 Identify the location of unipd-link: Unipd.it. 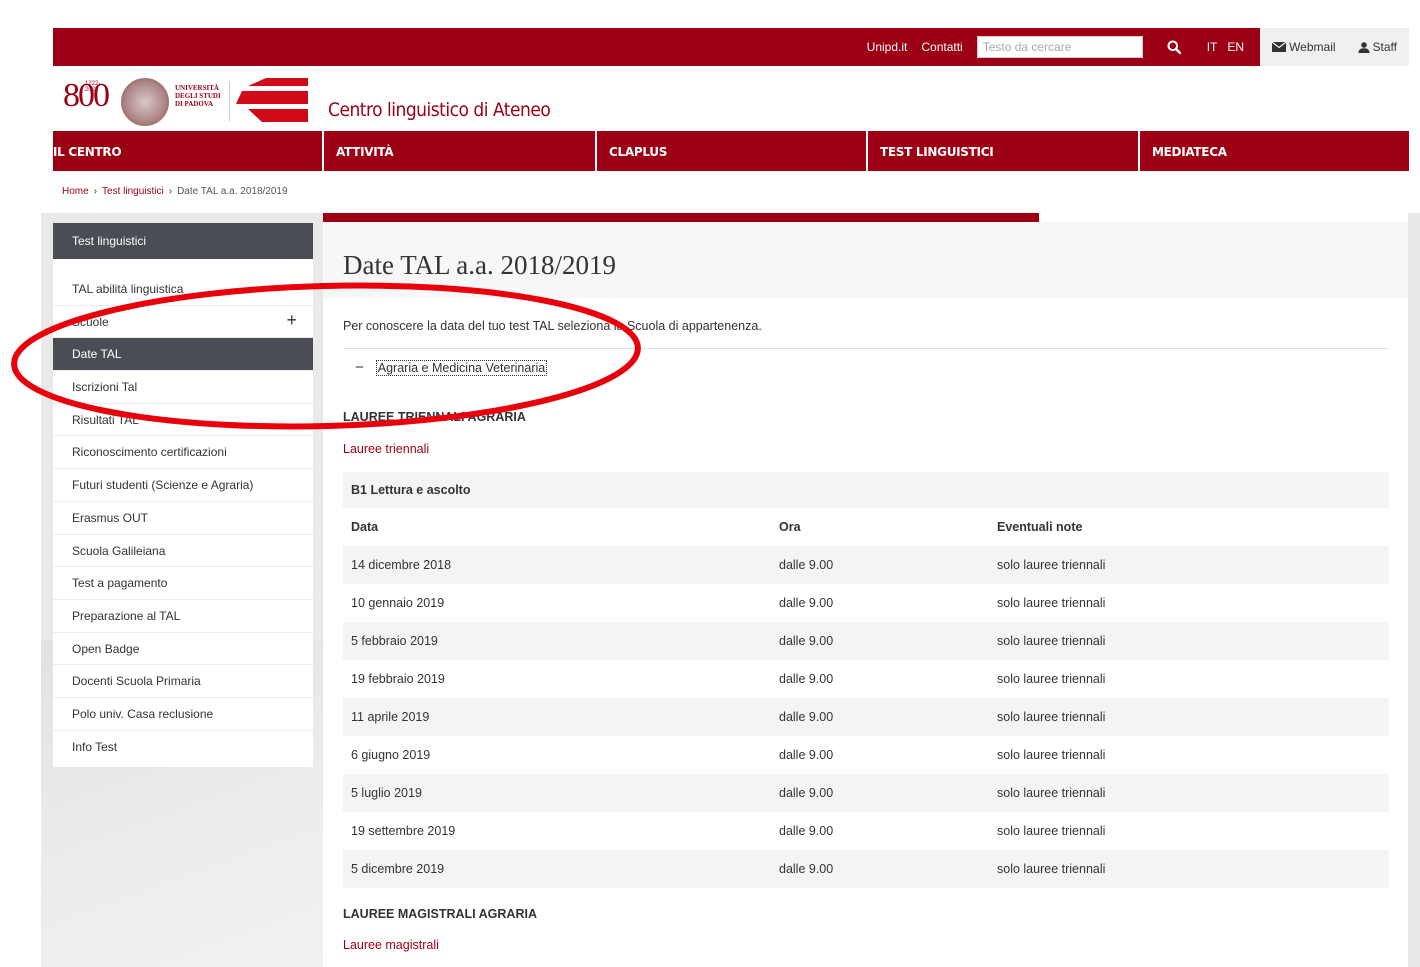
(887, 47).